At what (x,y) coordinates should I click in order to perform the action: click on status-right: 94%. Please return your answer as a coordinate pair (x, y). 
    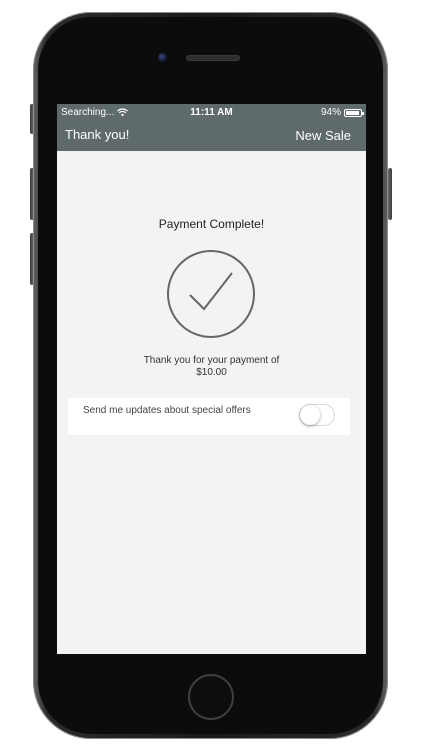
    Looking at the image, I should click on (342, 112).